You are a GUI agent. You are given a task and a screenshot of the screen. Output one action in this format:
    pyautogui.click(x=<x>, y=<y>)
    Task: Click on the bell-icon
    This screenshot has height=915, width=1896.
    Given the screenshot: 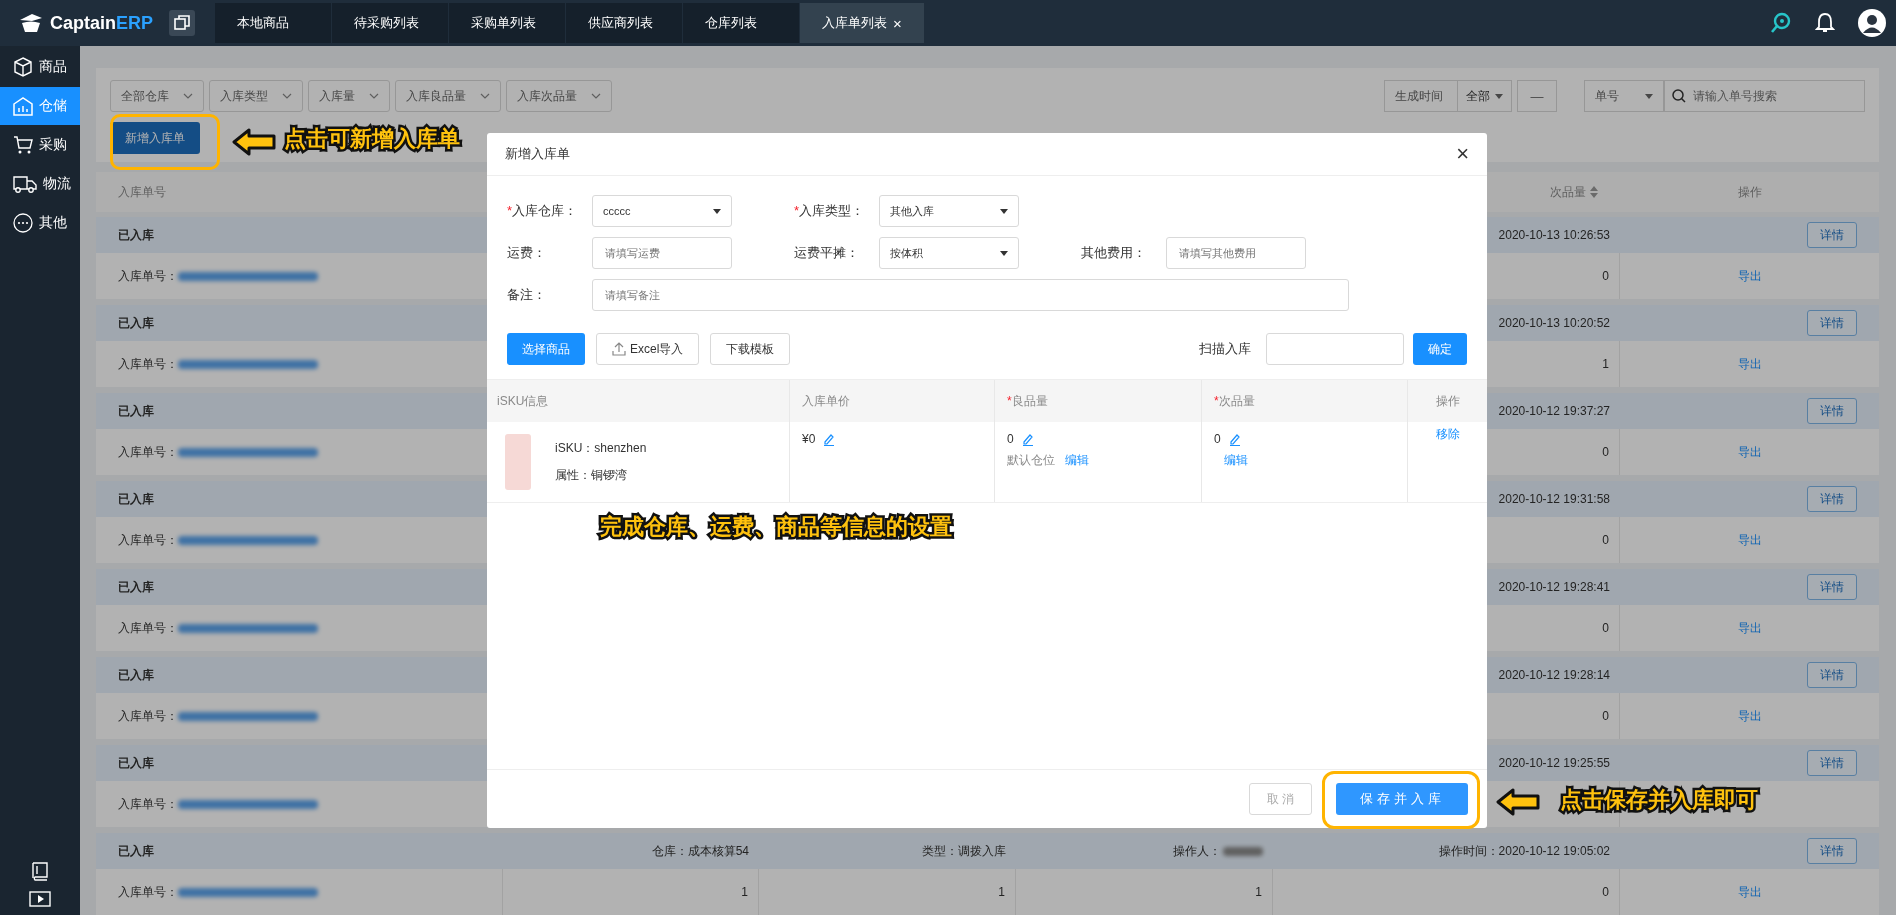 What is the action you would take?
    pyautogui.click(x=1825, y=23)
    